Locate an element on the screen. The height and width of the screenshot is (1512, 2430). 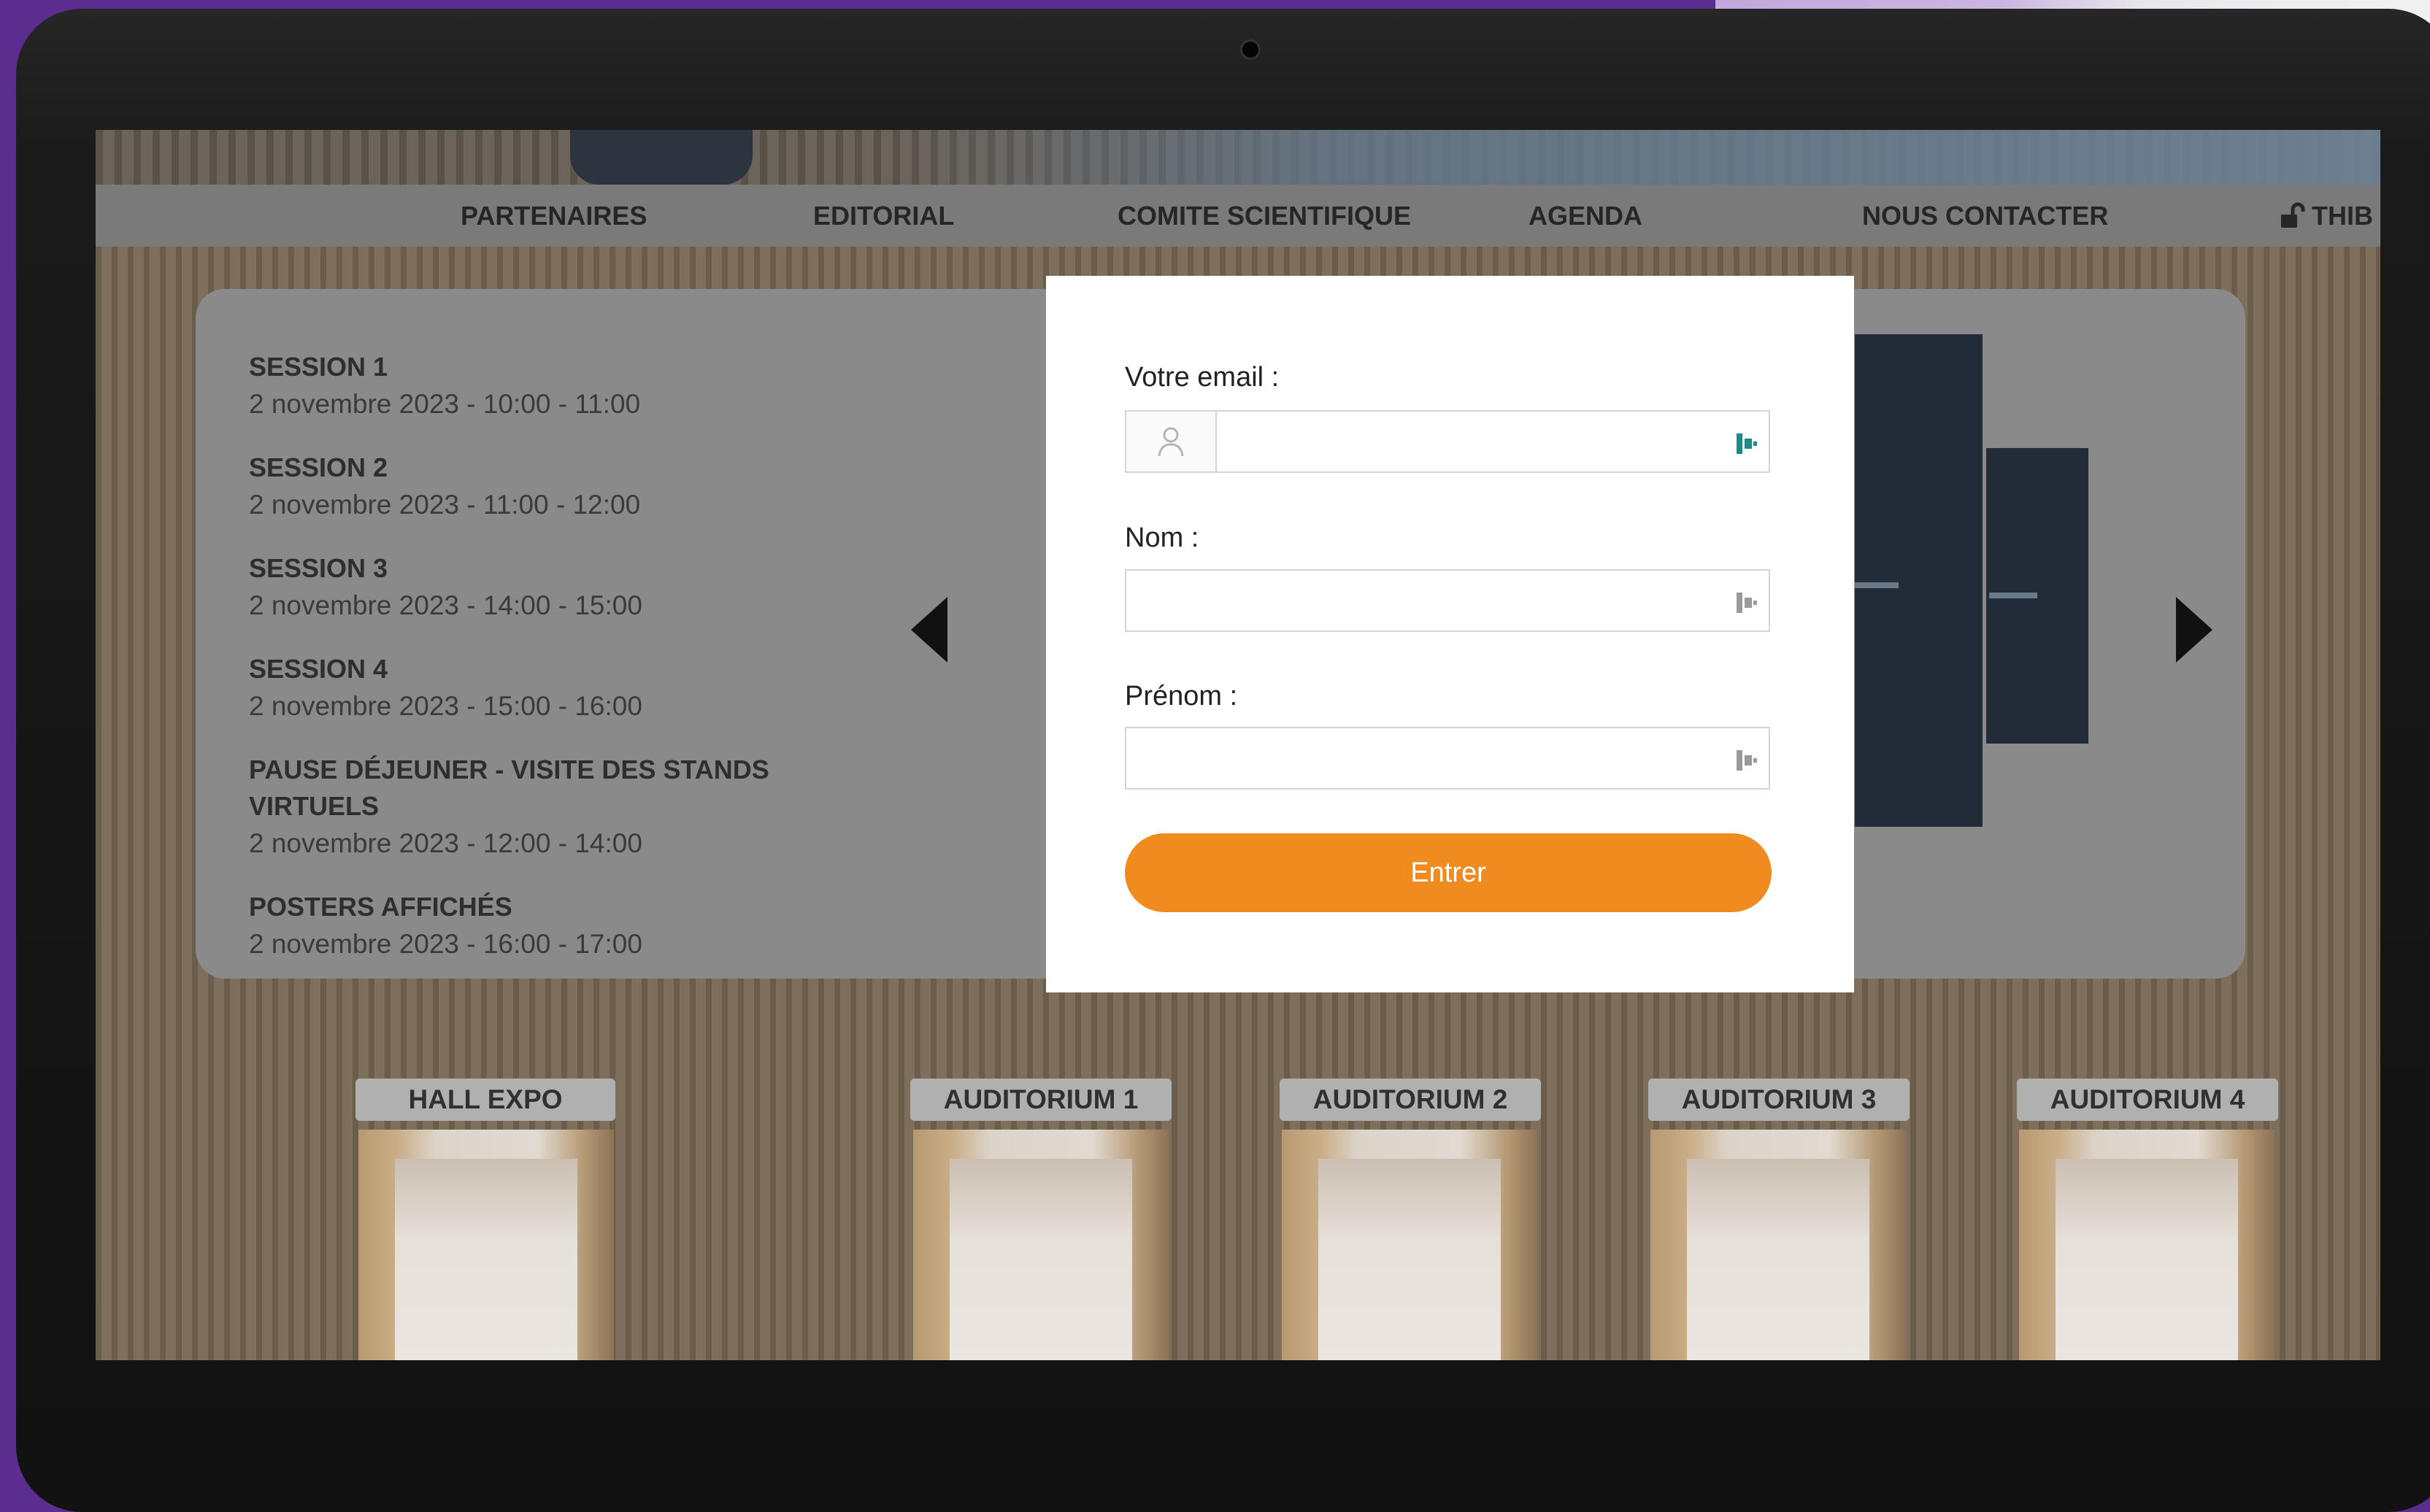
email-field is located at coordinates (1448, 442).